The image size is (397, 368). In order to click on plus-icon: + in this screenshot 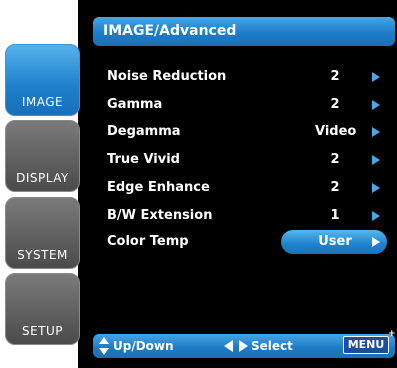, I will do `click(392, 334)`.